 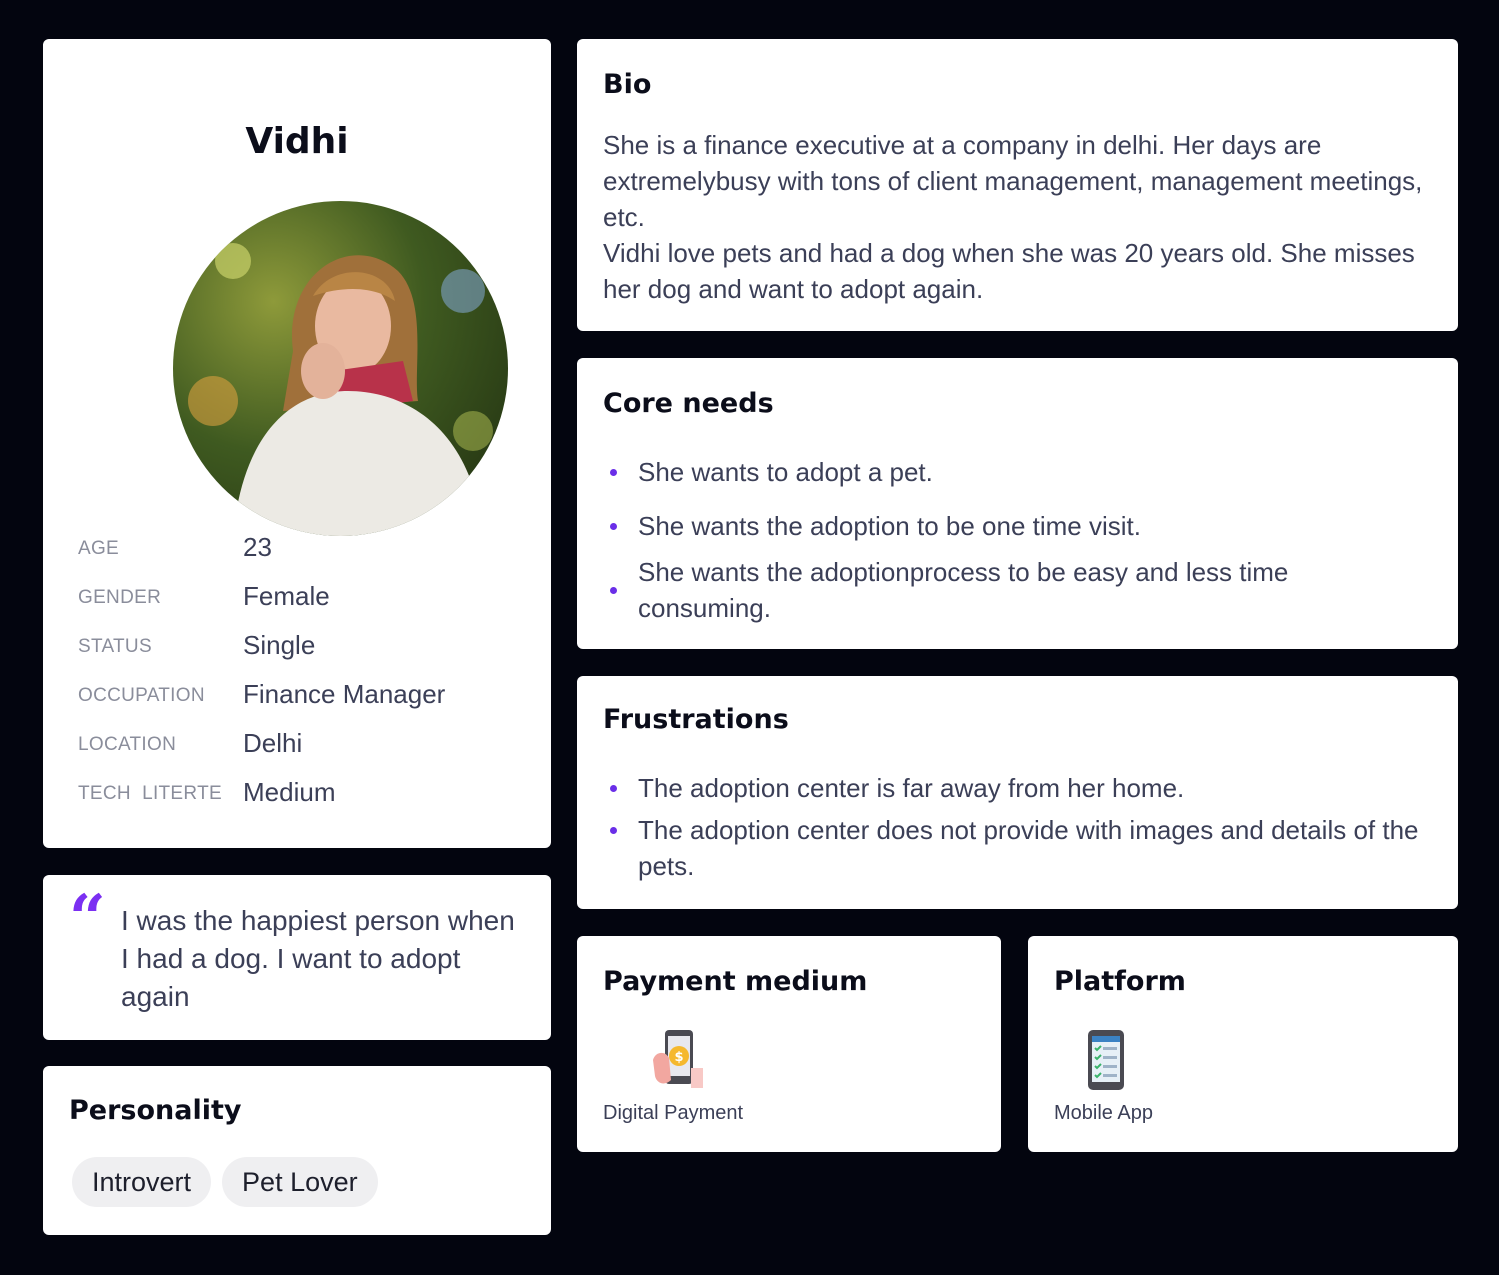 What do you see at coordinates (340, 368) in the screenshot?
I see `avatar` at bounding box center [340, 368].